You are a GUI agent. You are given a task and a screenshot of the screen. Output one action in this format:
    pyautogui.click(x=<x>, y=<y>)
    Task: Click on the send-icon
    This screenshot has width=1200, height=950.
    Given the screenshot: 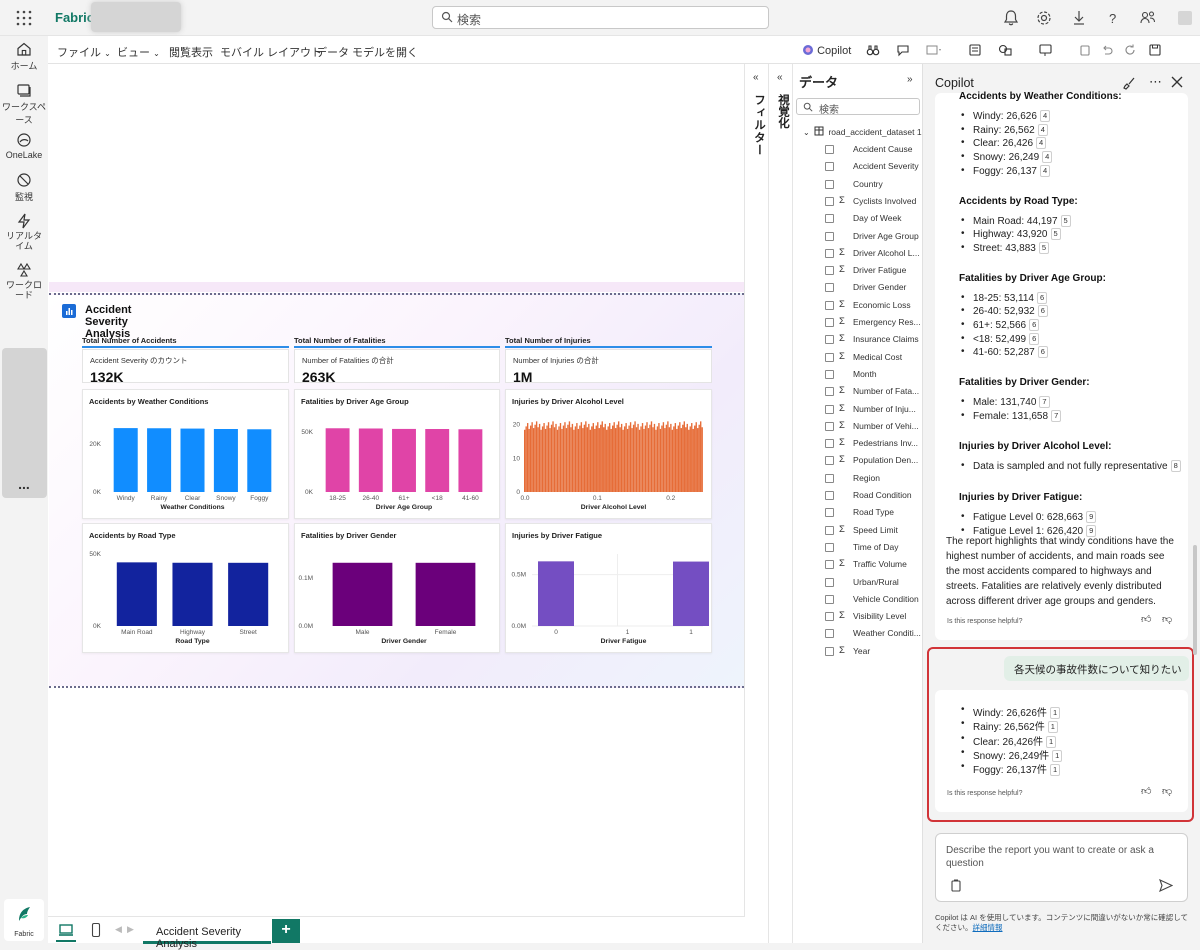 What is the action you would take?
    pyautogui.click(x=1166, y=885)
    